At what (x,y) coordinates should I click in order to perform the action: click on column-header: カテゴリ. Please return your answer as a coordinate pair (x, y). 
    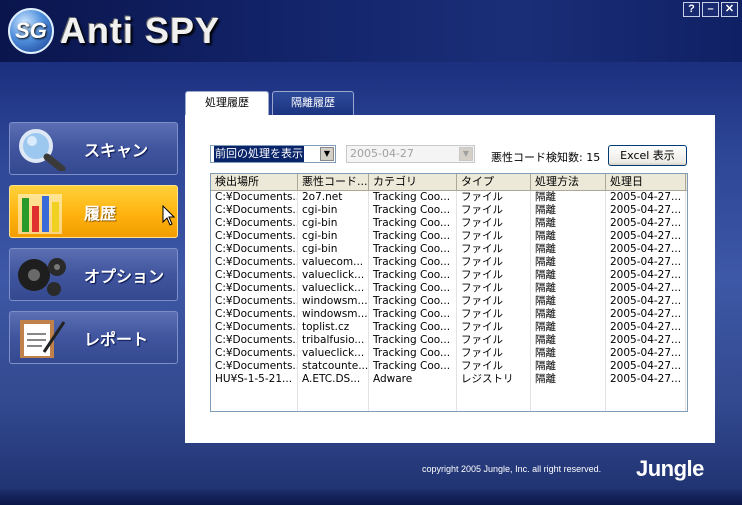
    Looking at the image, I should click on (413, 182).